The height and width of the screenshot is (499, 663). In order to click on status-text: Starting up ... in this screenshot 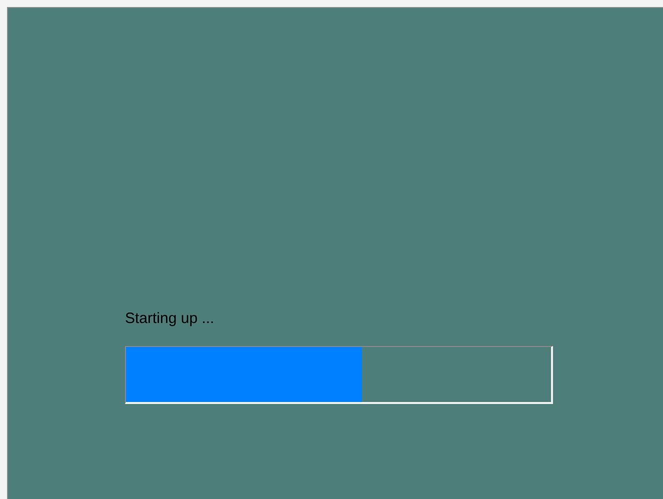, I will do `click(169, 319)`.